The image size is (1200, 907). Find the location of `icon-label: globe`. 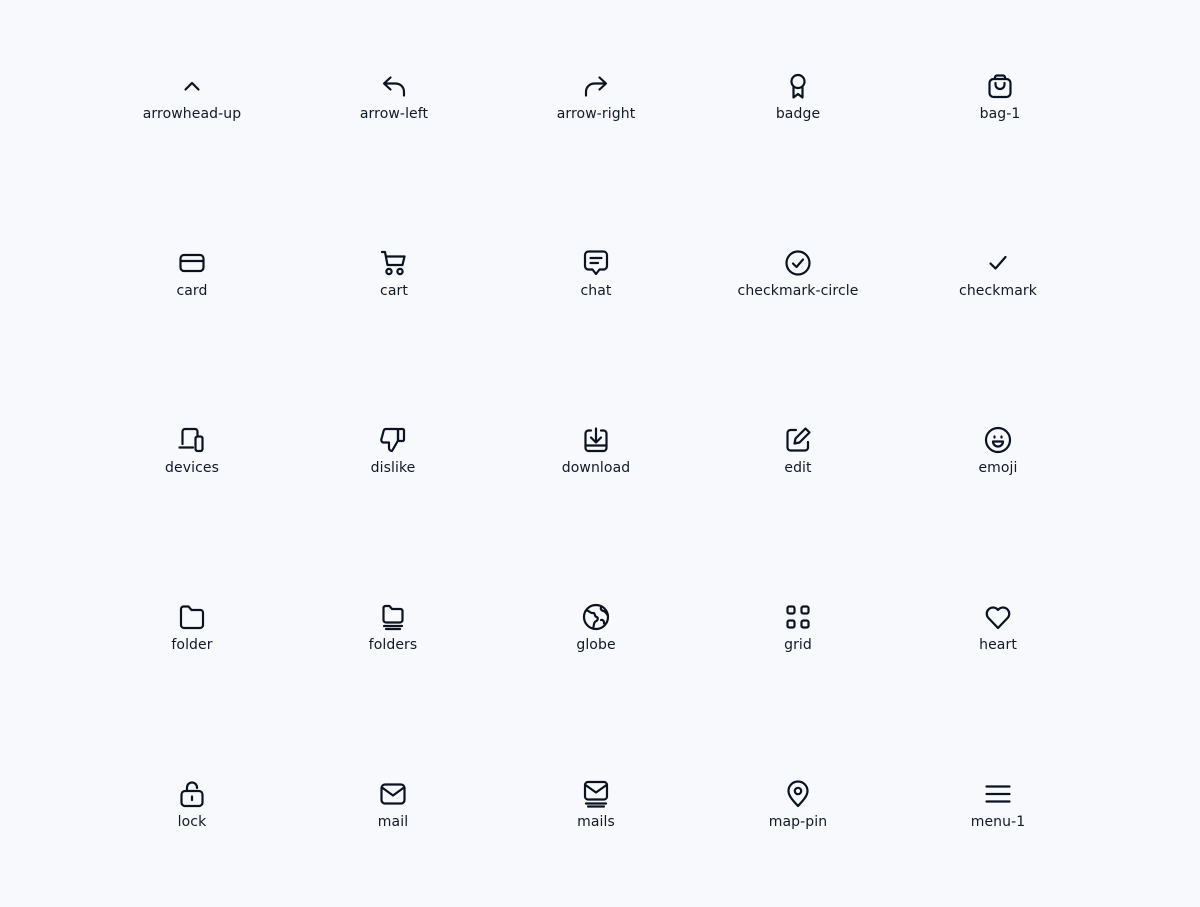

icon-label: globe is located at coordinates (596, 645).